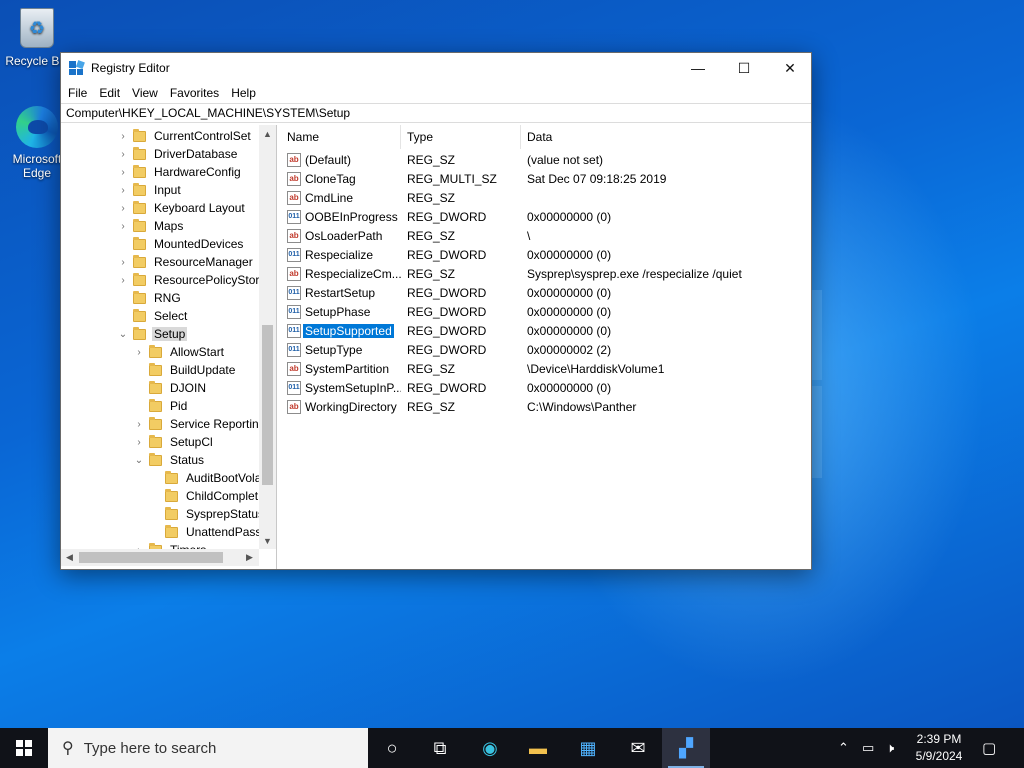 The image size is (1024, 768). I want to click on scroll-down-icon: ▼, so click(267, 540).